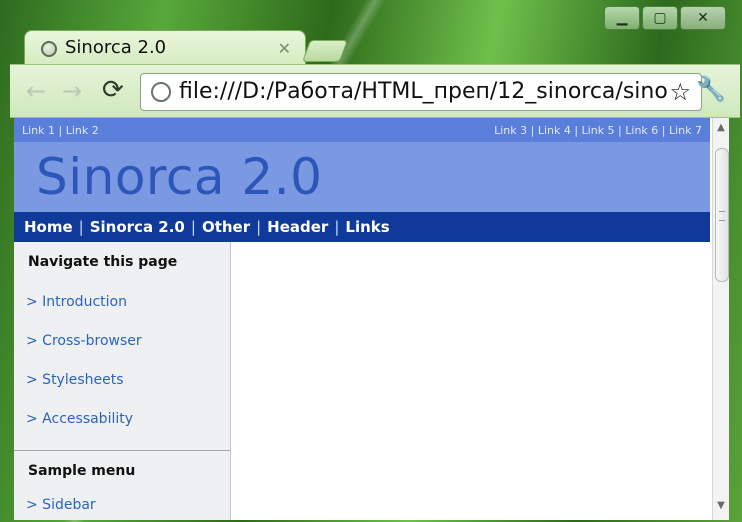 The width and height of the screenshot is (742, 522). I want to click on tab-title: Sinorca 2.0, so click(116, 47).